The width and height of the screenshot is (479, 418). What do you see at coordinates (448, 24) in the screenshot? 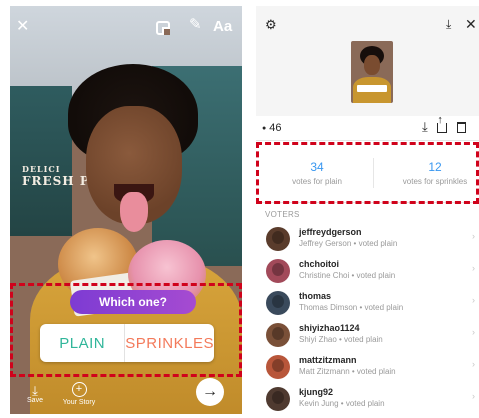
I see `download-history-icon: ⤓` at bounding box center [448, 24].